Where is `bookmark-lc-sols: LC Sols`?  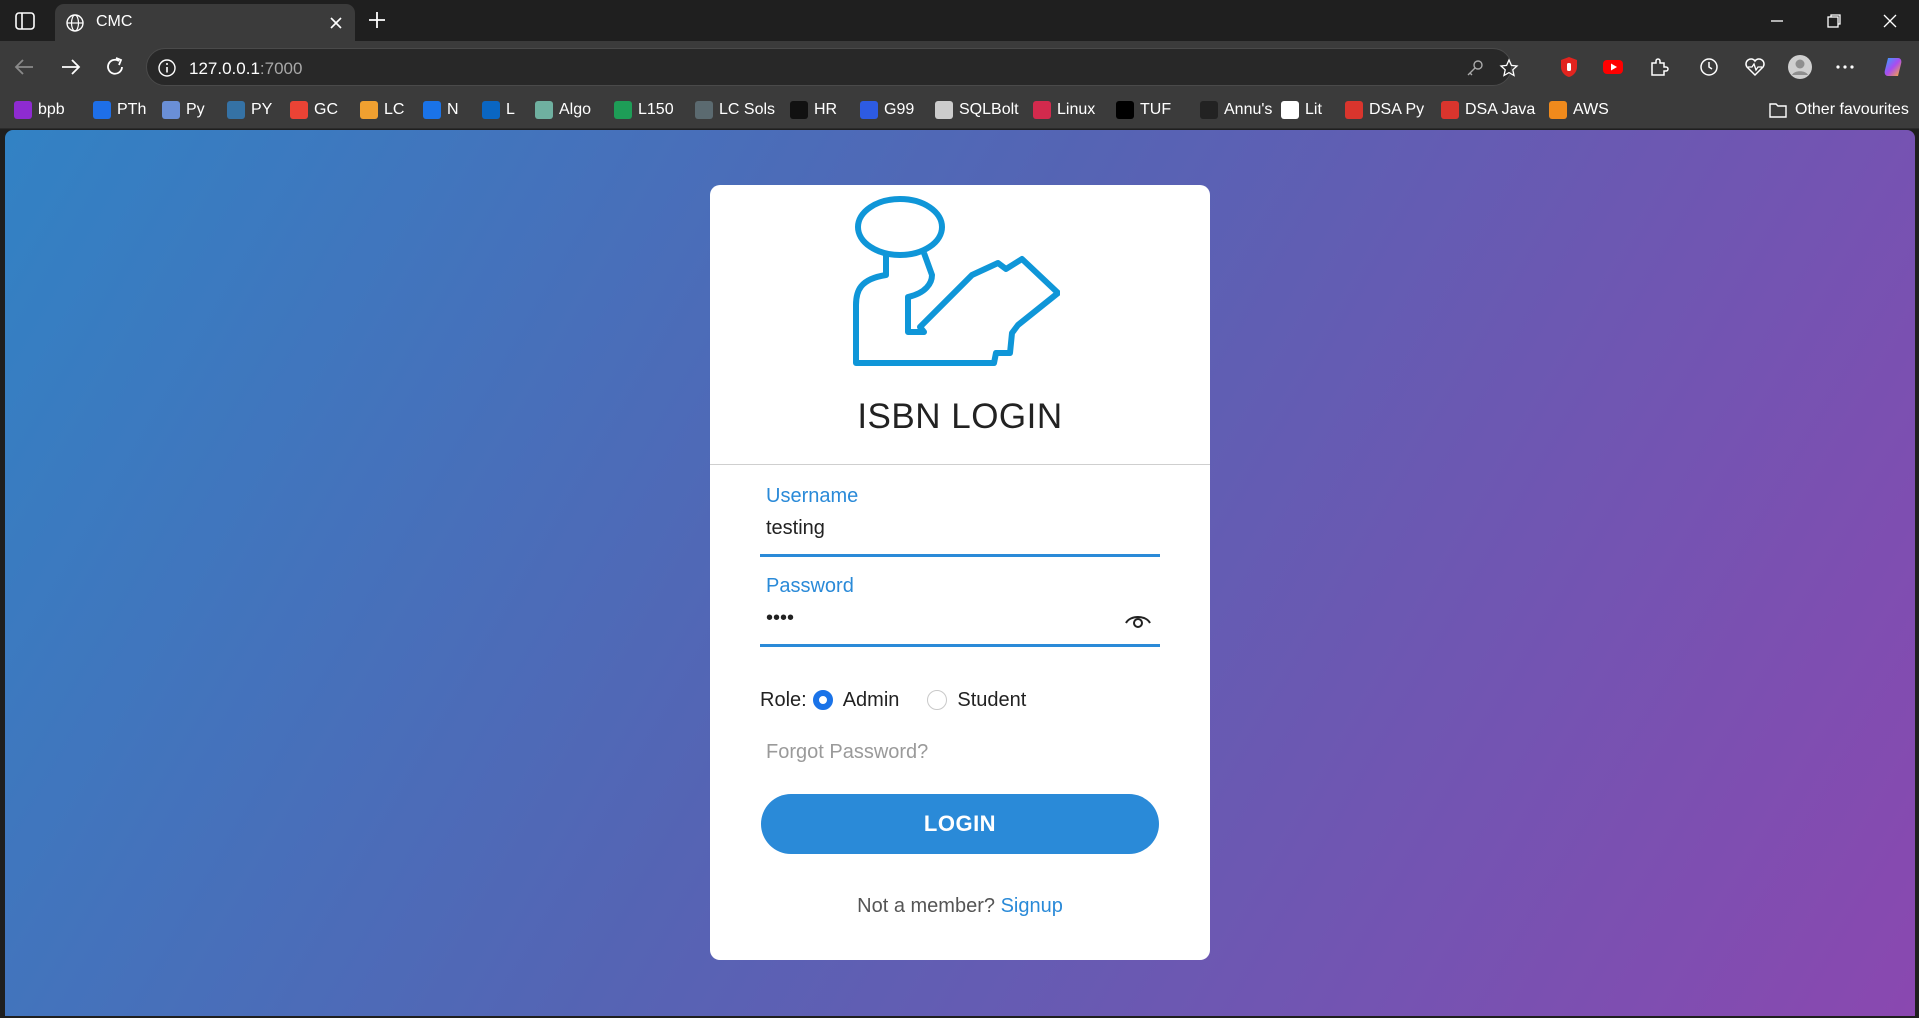 bookmark-lc-sols: LC Sols is located at coordinates (735, 110).